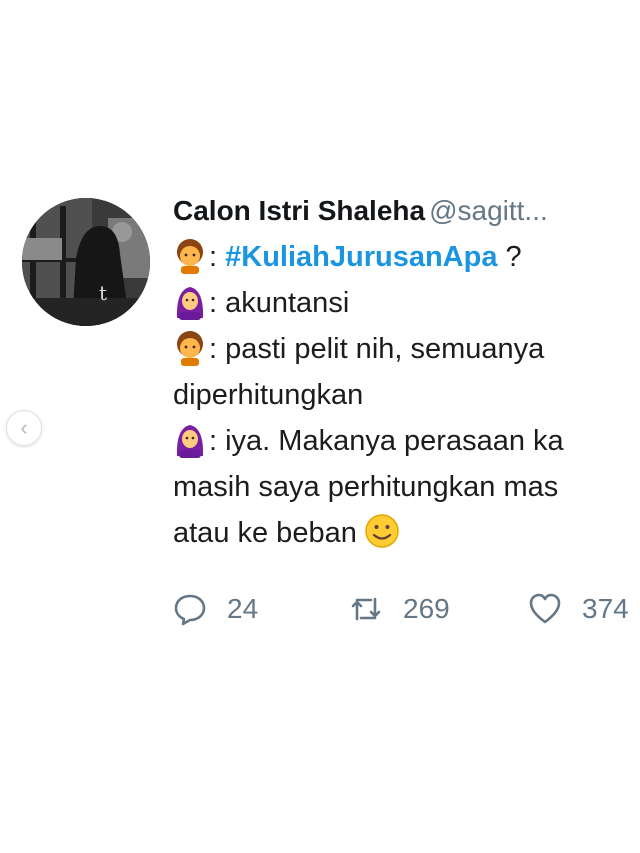 The width and height of the screenshot is (640, 853). Describe the element at coordinates (243, 608) in the screenshot. I see `reply-count: 24` at that location.